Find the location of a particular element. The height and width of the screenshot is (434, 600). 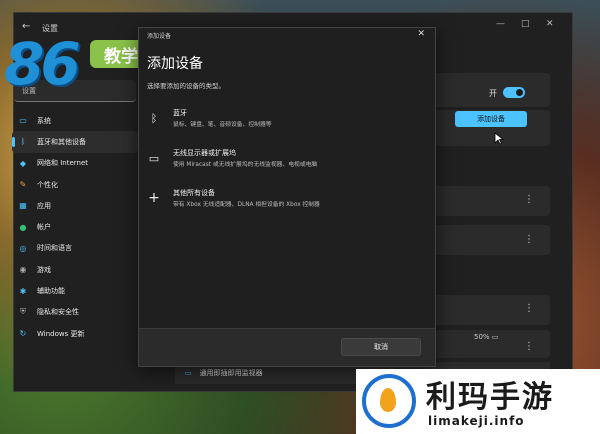

add-device-button: 添加设备 is located at coordinates (491, 119).